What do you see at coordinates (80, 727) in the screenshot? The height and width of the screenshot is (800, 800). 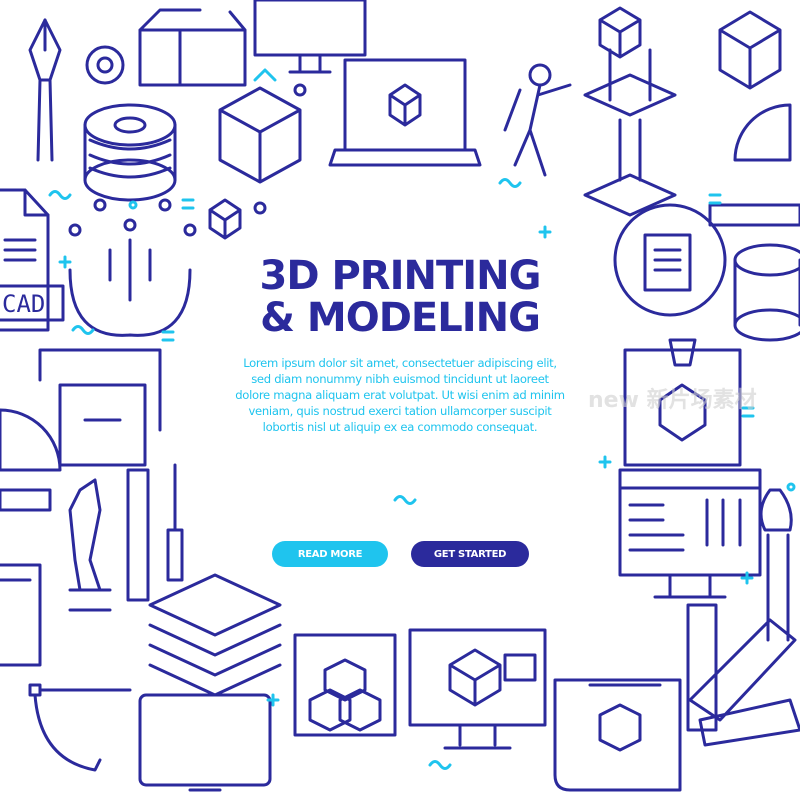 I see `bezier-icon` at bounding box center [80, 727].